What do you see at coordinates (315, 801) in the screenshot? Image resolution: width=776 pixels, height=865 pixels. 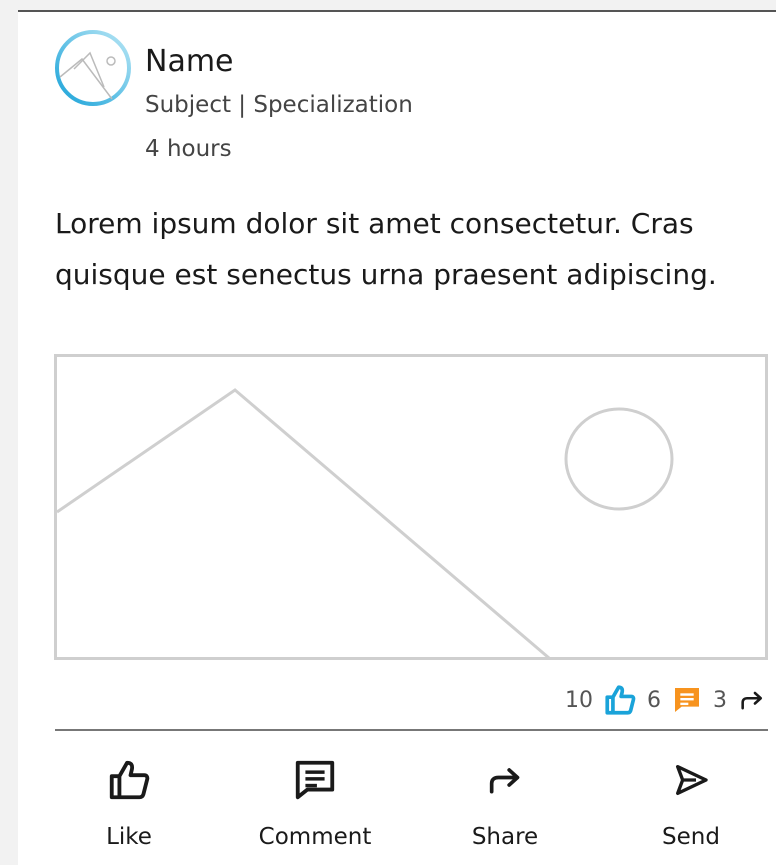 I see `comment-button: Comment` at bounding box center [315, 801].